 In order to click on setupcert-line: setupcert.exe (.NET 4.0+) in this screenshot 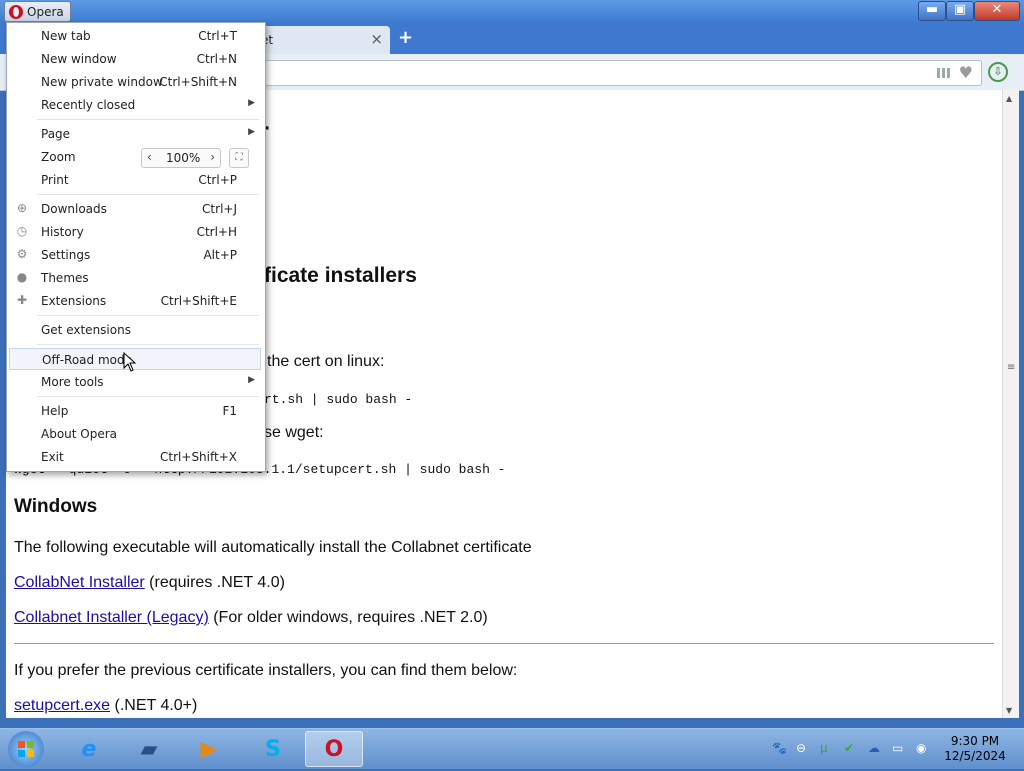, I will do `click(105, 706)`.